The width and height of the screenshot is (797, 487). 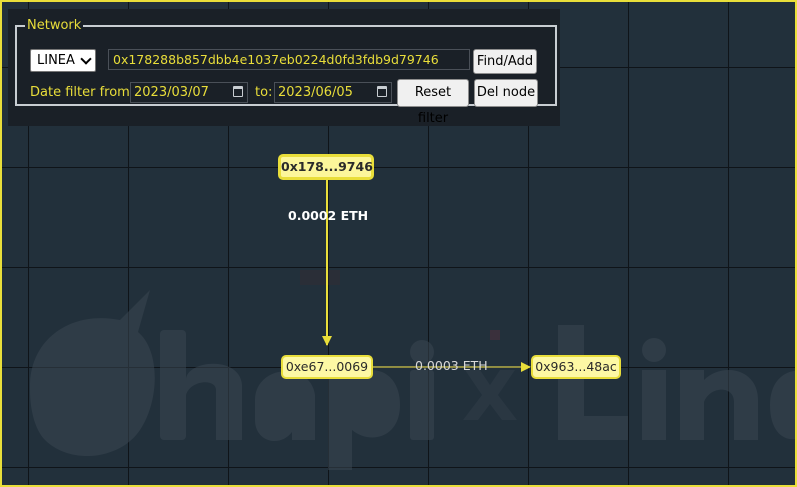 I want to click on date-filter-from-label: Date filter from:, so click(x=82, y=92).